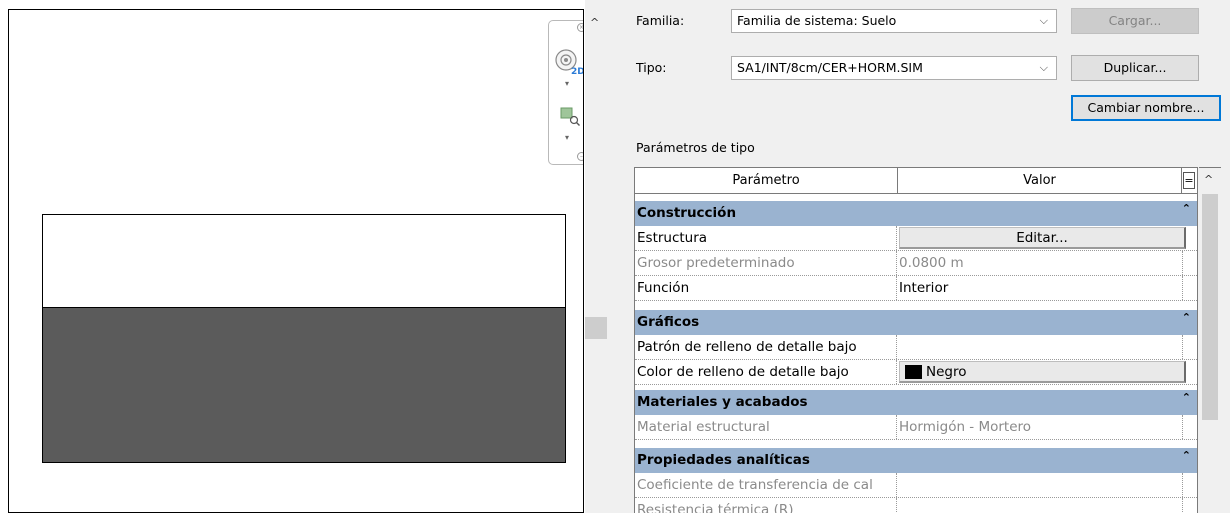  I want to click on param-name: Grosor predeterminado, so click(767, 263).